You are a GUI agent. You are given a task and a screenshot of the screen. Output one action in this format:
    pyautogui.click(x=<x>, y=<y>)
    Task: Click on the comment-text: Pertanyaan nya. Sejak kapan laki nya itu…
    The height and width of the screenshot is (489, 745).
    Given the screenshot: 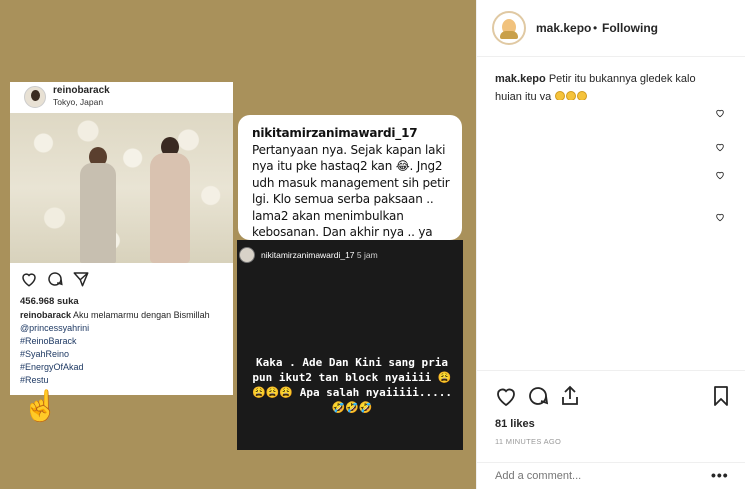 What is the action you would take?
    pyautogui.click(x=351, y=199)
    